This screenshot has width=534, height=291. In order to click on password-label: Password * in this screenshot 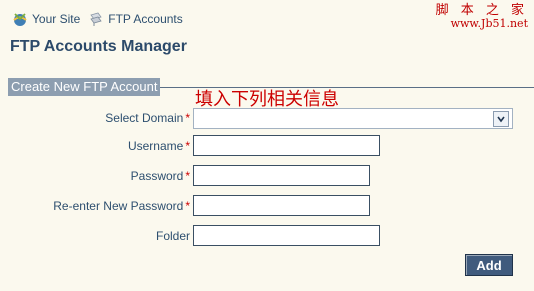, I will do `click(160, 176)`.